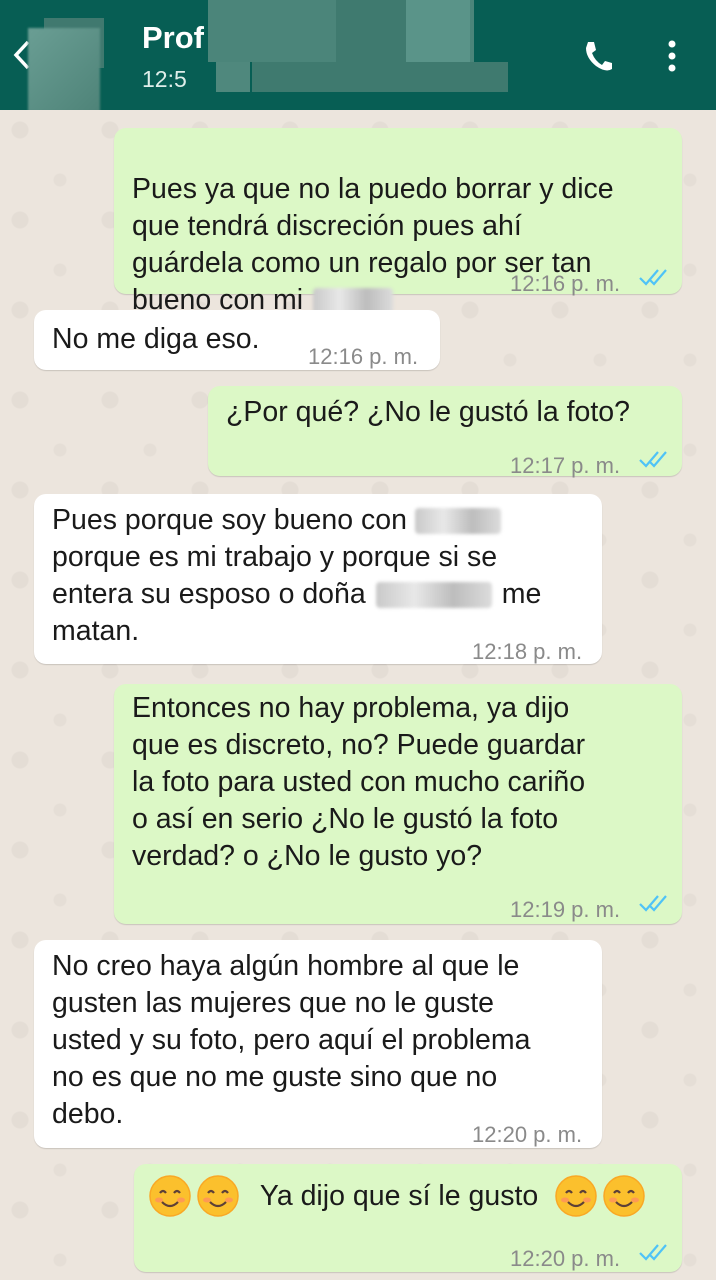  What do you see at coordinates (565, 909) in the screenshot?
I see `message-time: 12:19 p. m.` at bounding box center [565, 909].